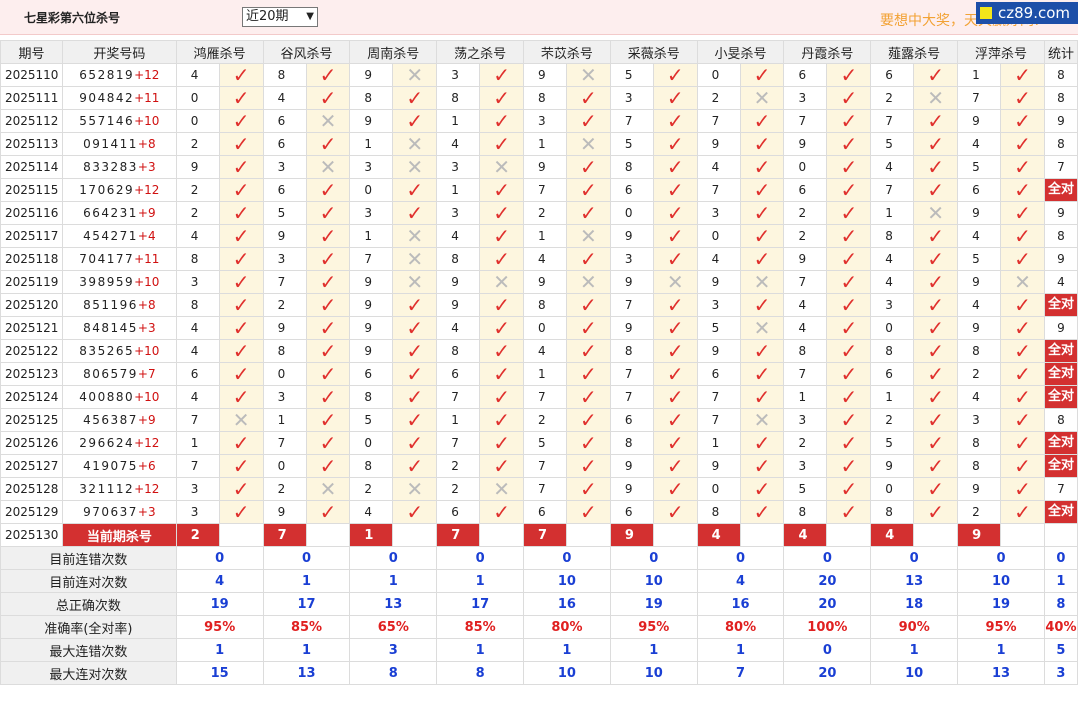 This screenshot has width=1078, height=712. Describe the element at coordinates (740, 650) in the screenshot. I see `stats-value: 1` at that location.